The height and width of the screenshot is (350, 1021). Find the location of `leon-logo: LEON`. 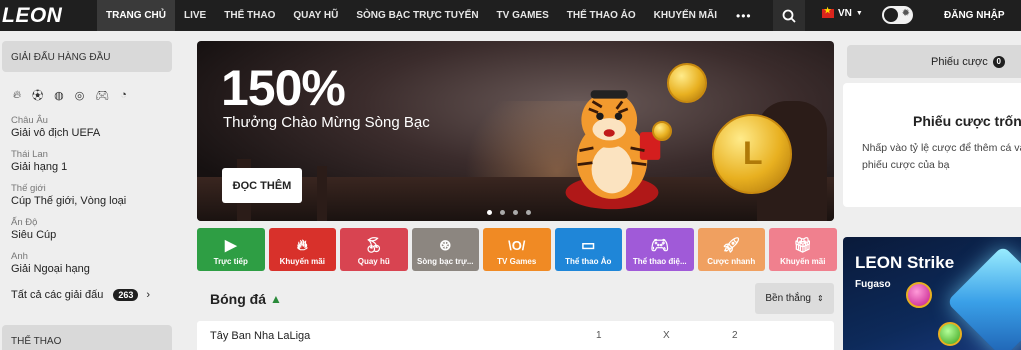

leon-logo: LEON is located at coordinates (48, 15).